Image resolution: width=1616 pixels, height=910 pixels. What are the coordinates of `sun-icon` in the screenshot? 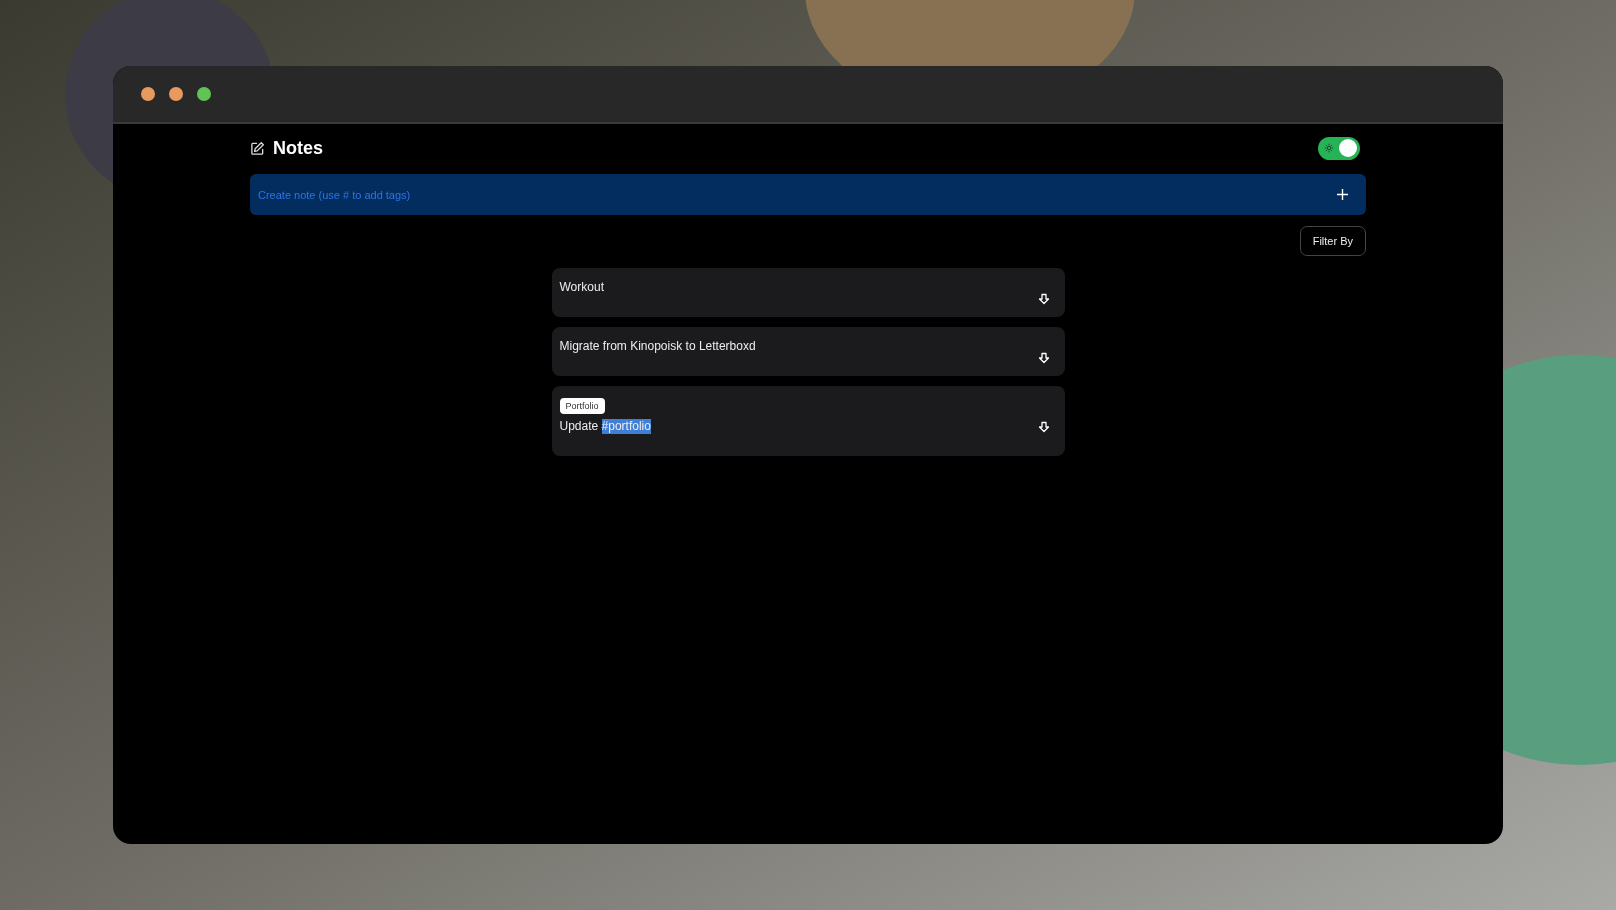 It's located at (1329, 148).